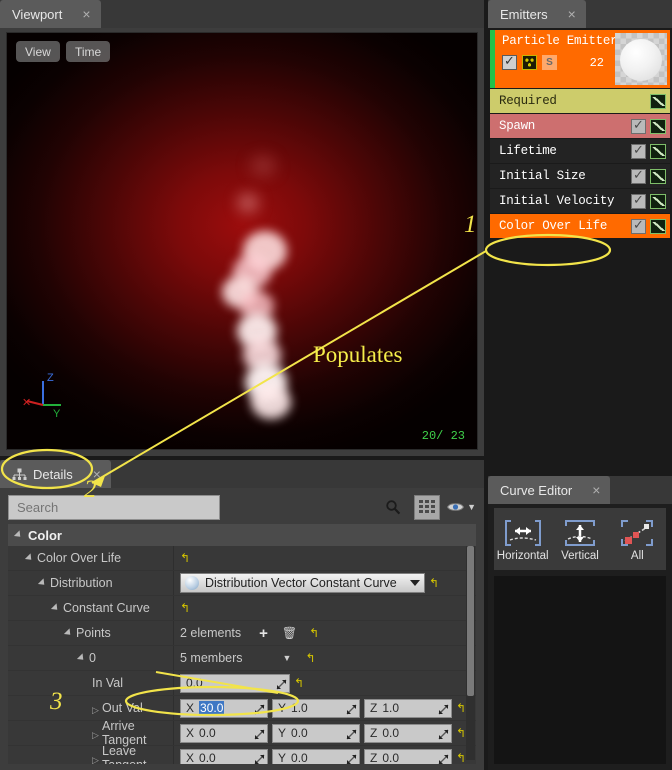  What do you see at coordinates (427, 507) in the screenshot?
I see `grid-view-icon` at bounding box center [427, 507].